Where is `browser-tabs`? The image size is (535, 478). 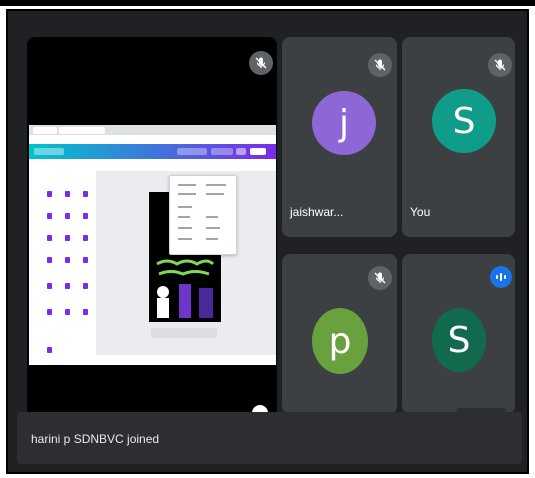 browser-tabs is located at coordinates (152, 130).